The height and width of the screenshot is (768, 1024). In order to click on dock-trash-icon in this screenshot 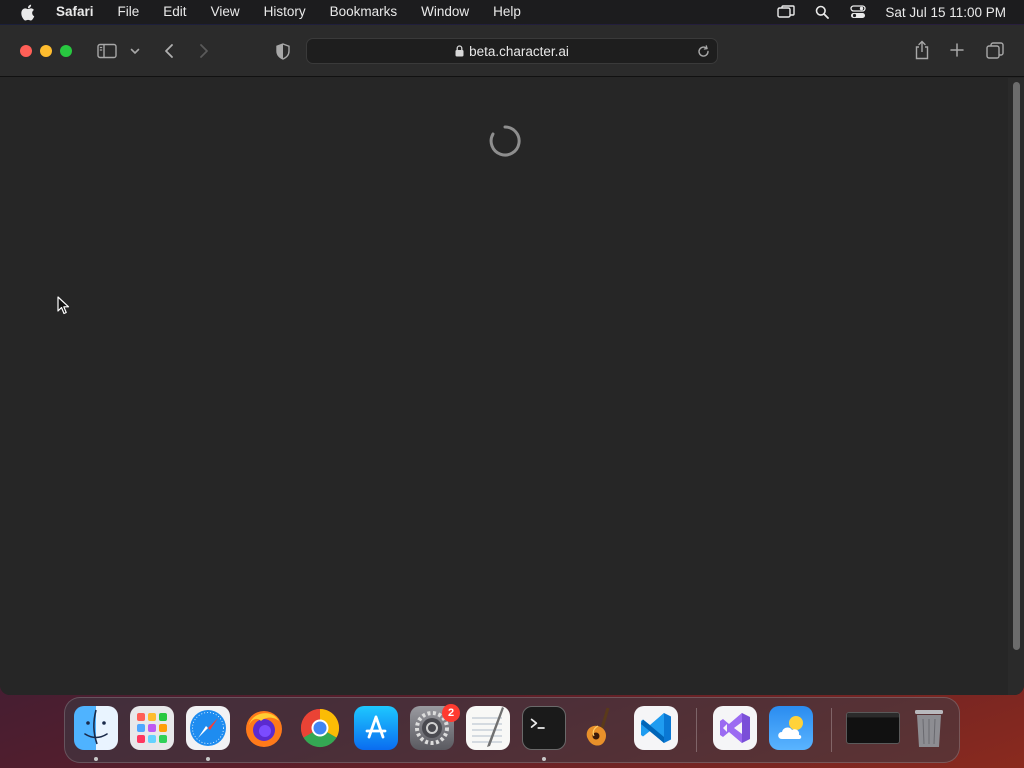, I will do `click(929, 728)`.